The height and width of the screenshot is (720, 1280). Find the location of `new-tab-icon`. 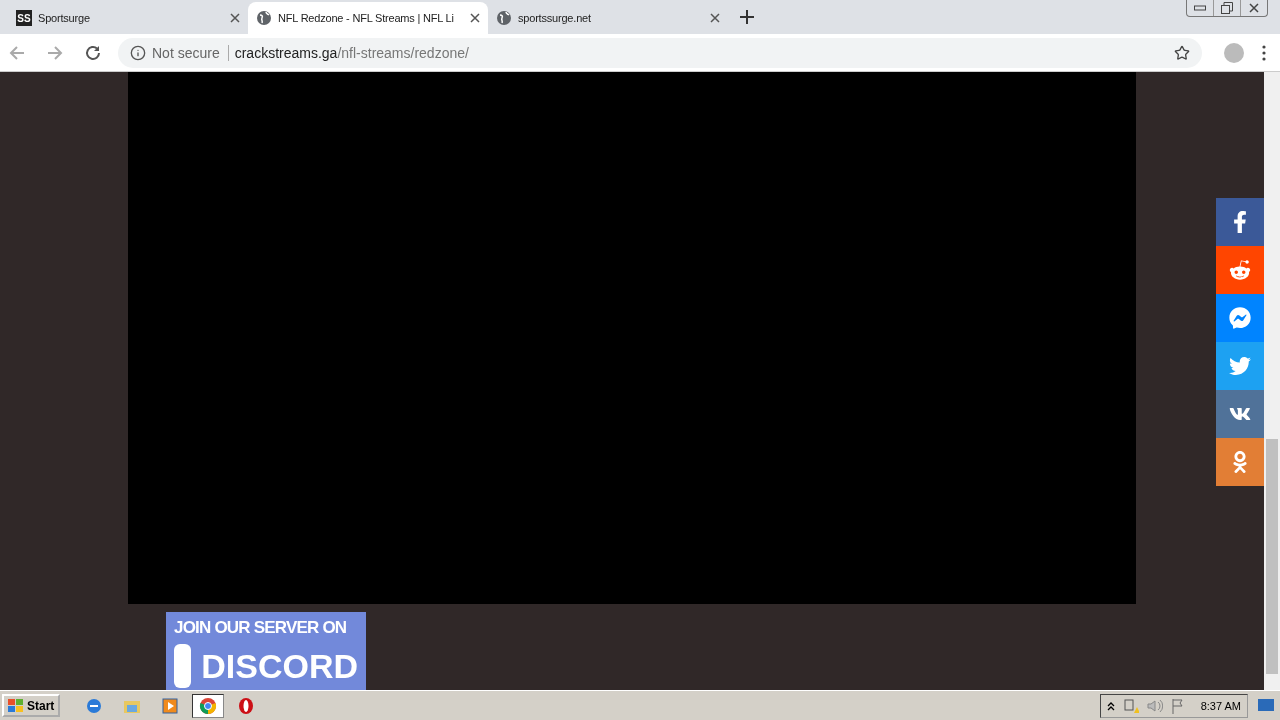

new-tab-icon is located at coordinates (747, 17).